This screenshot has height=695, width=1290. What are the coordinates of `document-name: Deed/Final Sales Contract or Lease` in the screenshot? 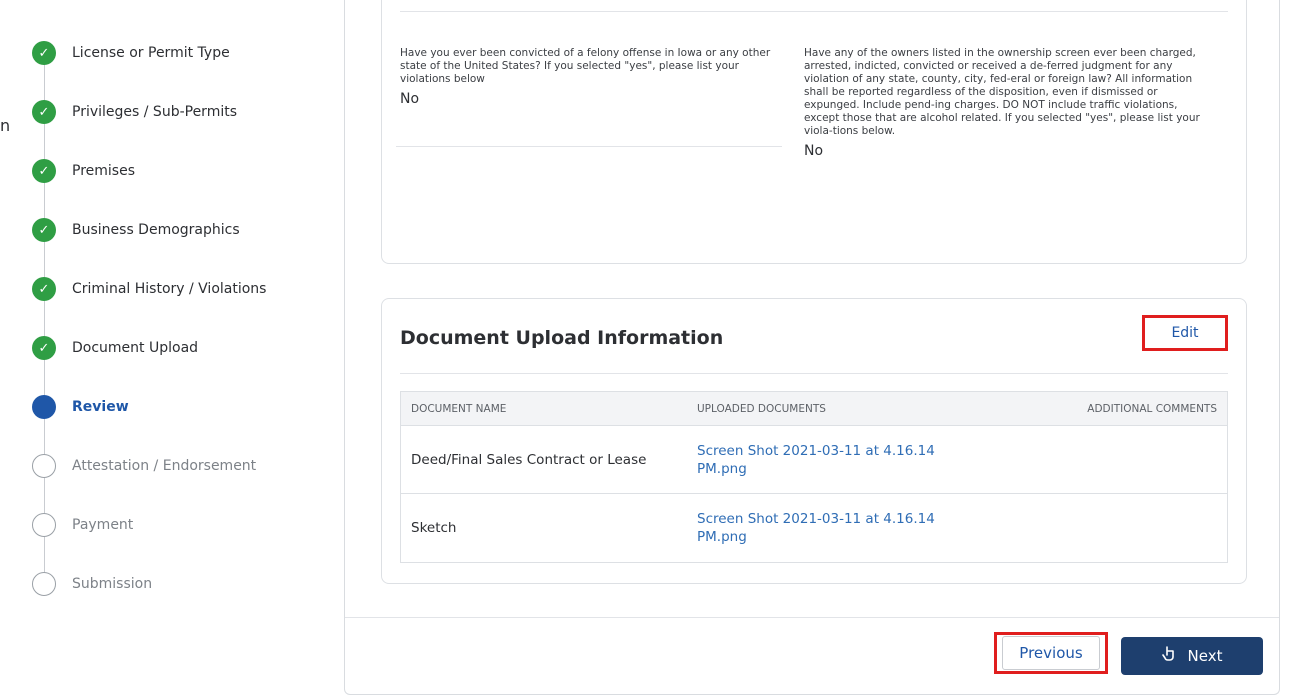 It's located at (529, 459).